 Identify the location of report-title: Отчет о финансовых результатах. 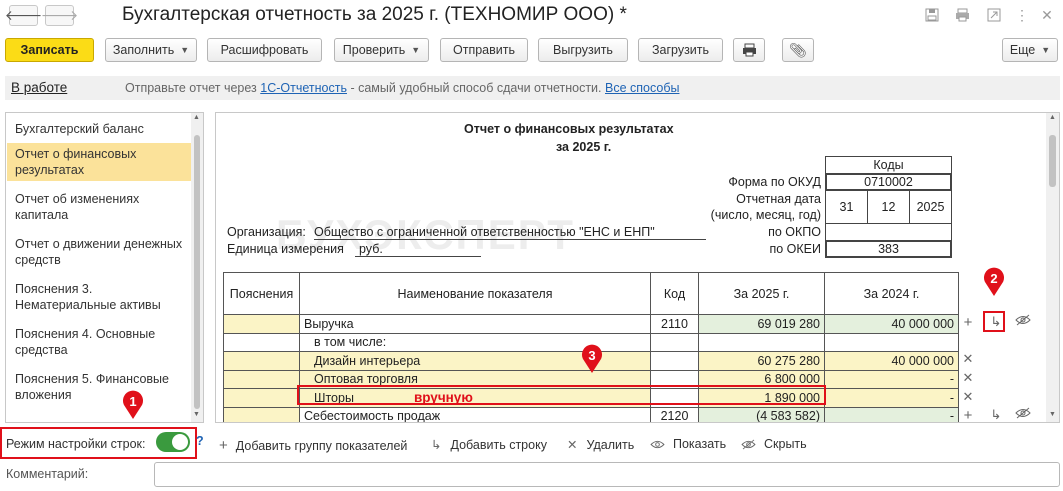
(569, 129).